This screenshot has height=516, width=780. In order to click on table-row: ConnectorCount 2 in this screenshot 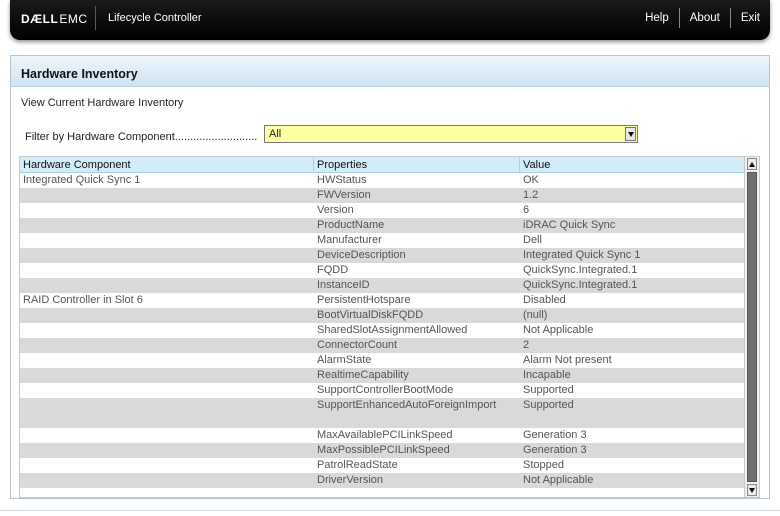, I will do `click(382, 345)`.